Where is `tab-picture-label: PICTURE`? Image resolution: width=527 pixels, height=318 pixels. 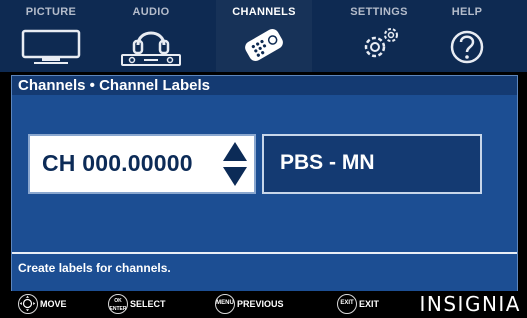 tab-picture-label: PICTURE is located at coordinates (51, 12).